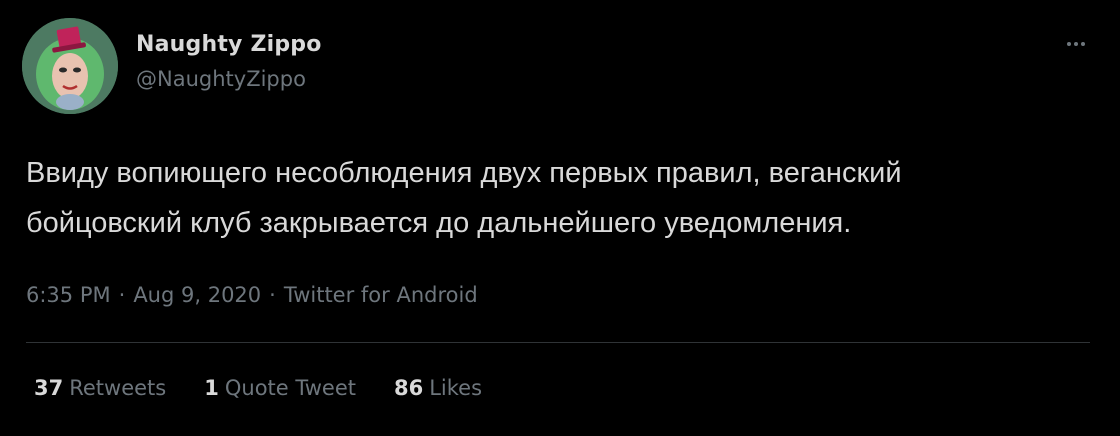 The height and width of the screenshot is (436, 1120). What do you see at coordinates (558, 342) in the screenshot?
I see `divider` at bounding box center [558, 342].